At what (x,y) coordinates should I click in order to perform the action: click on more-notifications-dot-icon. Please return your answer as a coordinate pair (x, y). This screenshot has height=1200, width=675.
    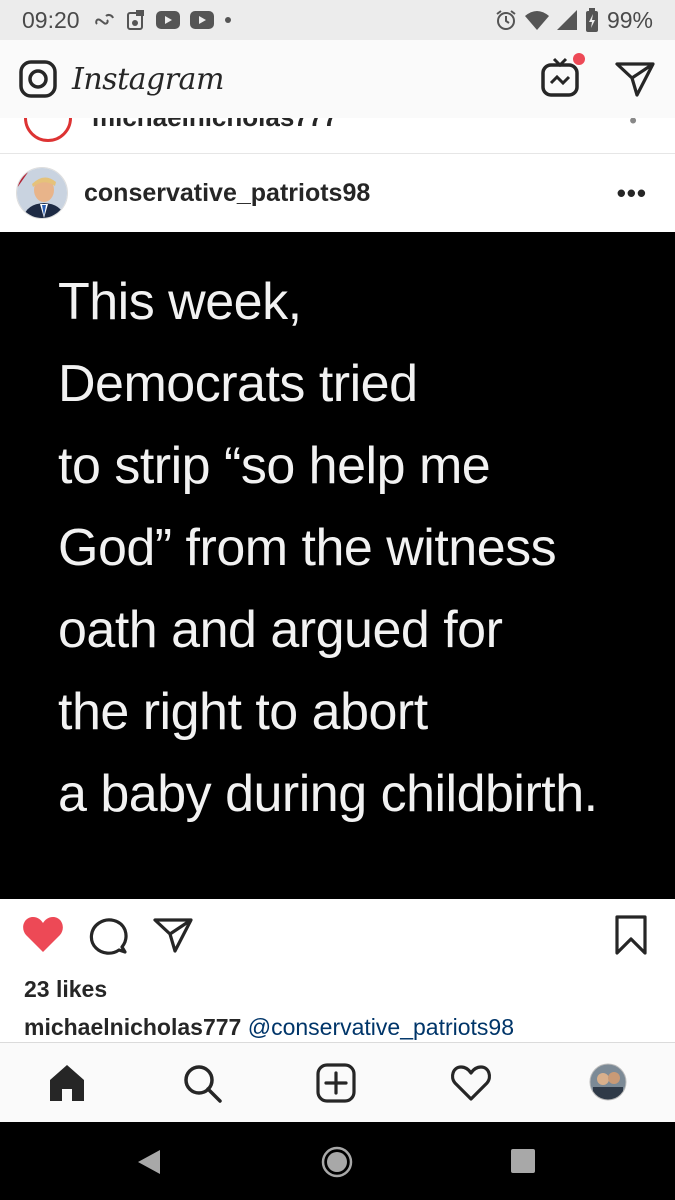
    Looking at the image, I should click on (227, 20).